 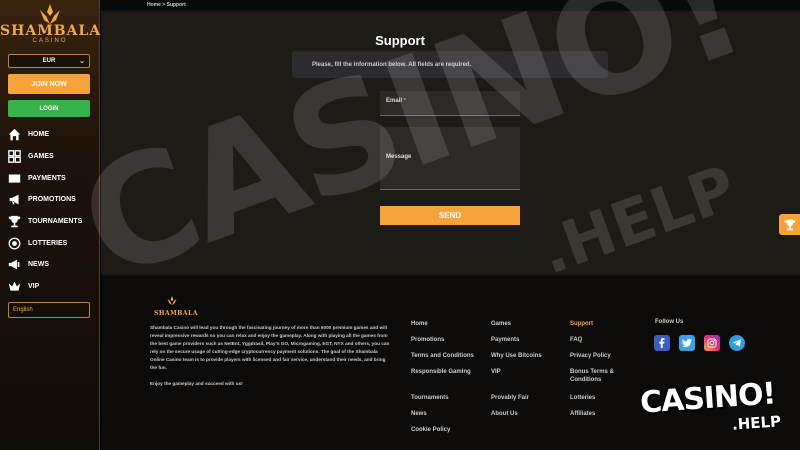 I want to click on email-input, so click(x=450, y=103).